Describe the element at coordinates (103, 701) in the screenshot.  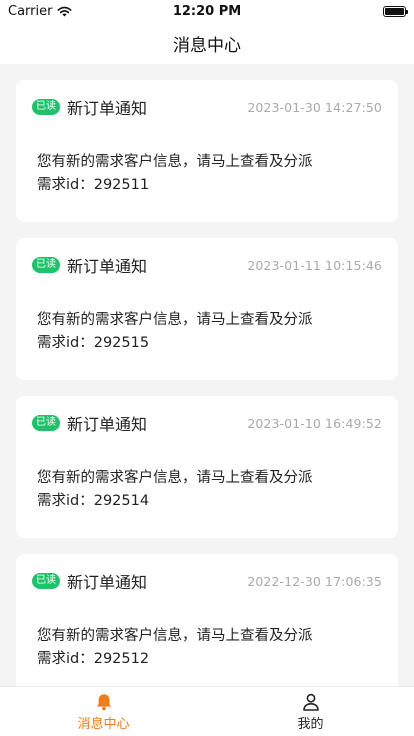
I see `bell-icon` at that location.